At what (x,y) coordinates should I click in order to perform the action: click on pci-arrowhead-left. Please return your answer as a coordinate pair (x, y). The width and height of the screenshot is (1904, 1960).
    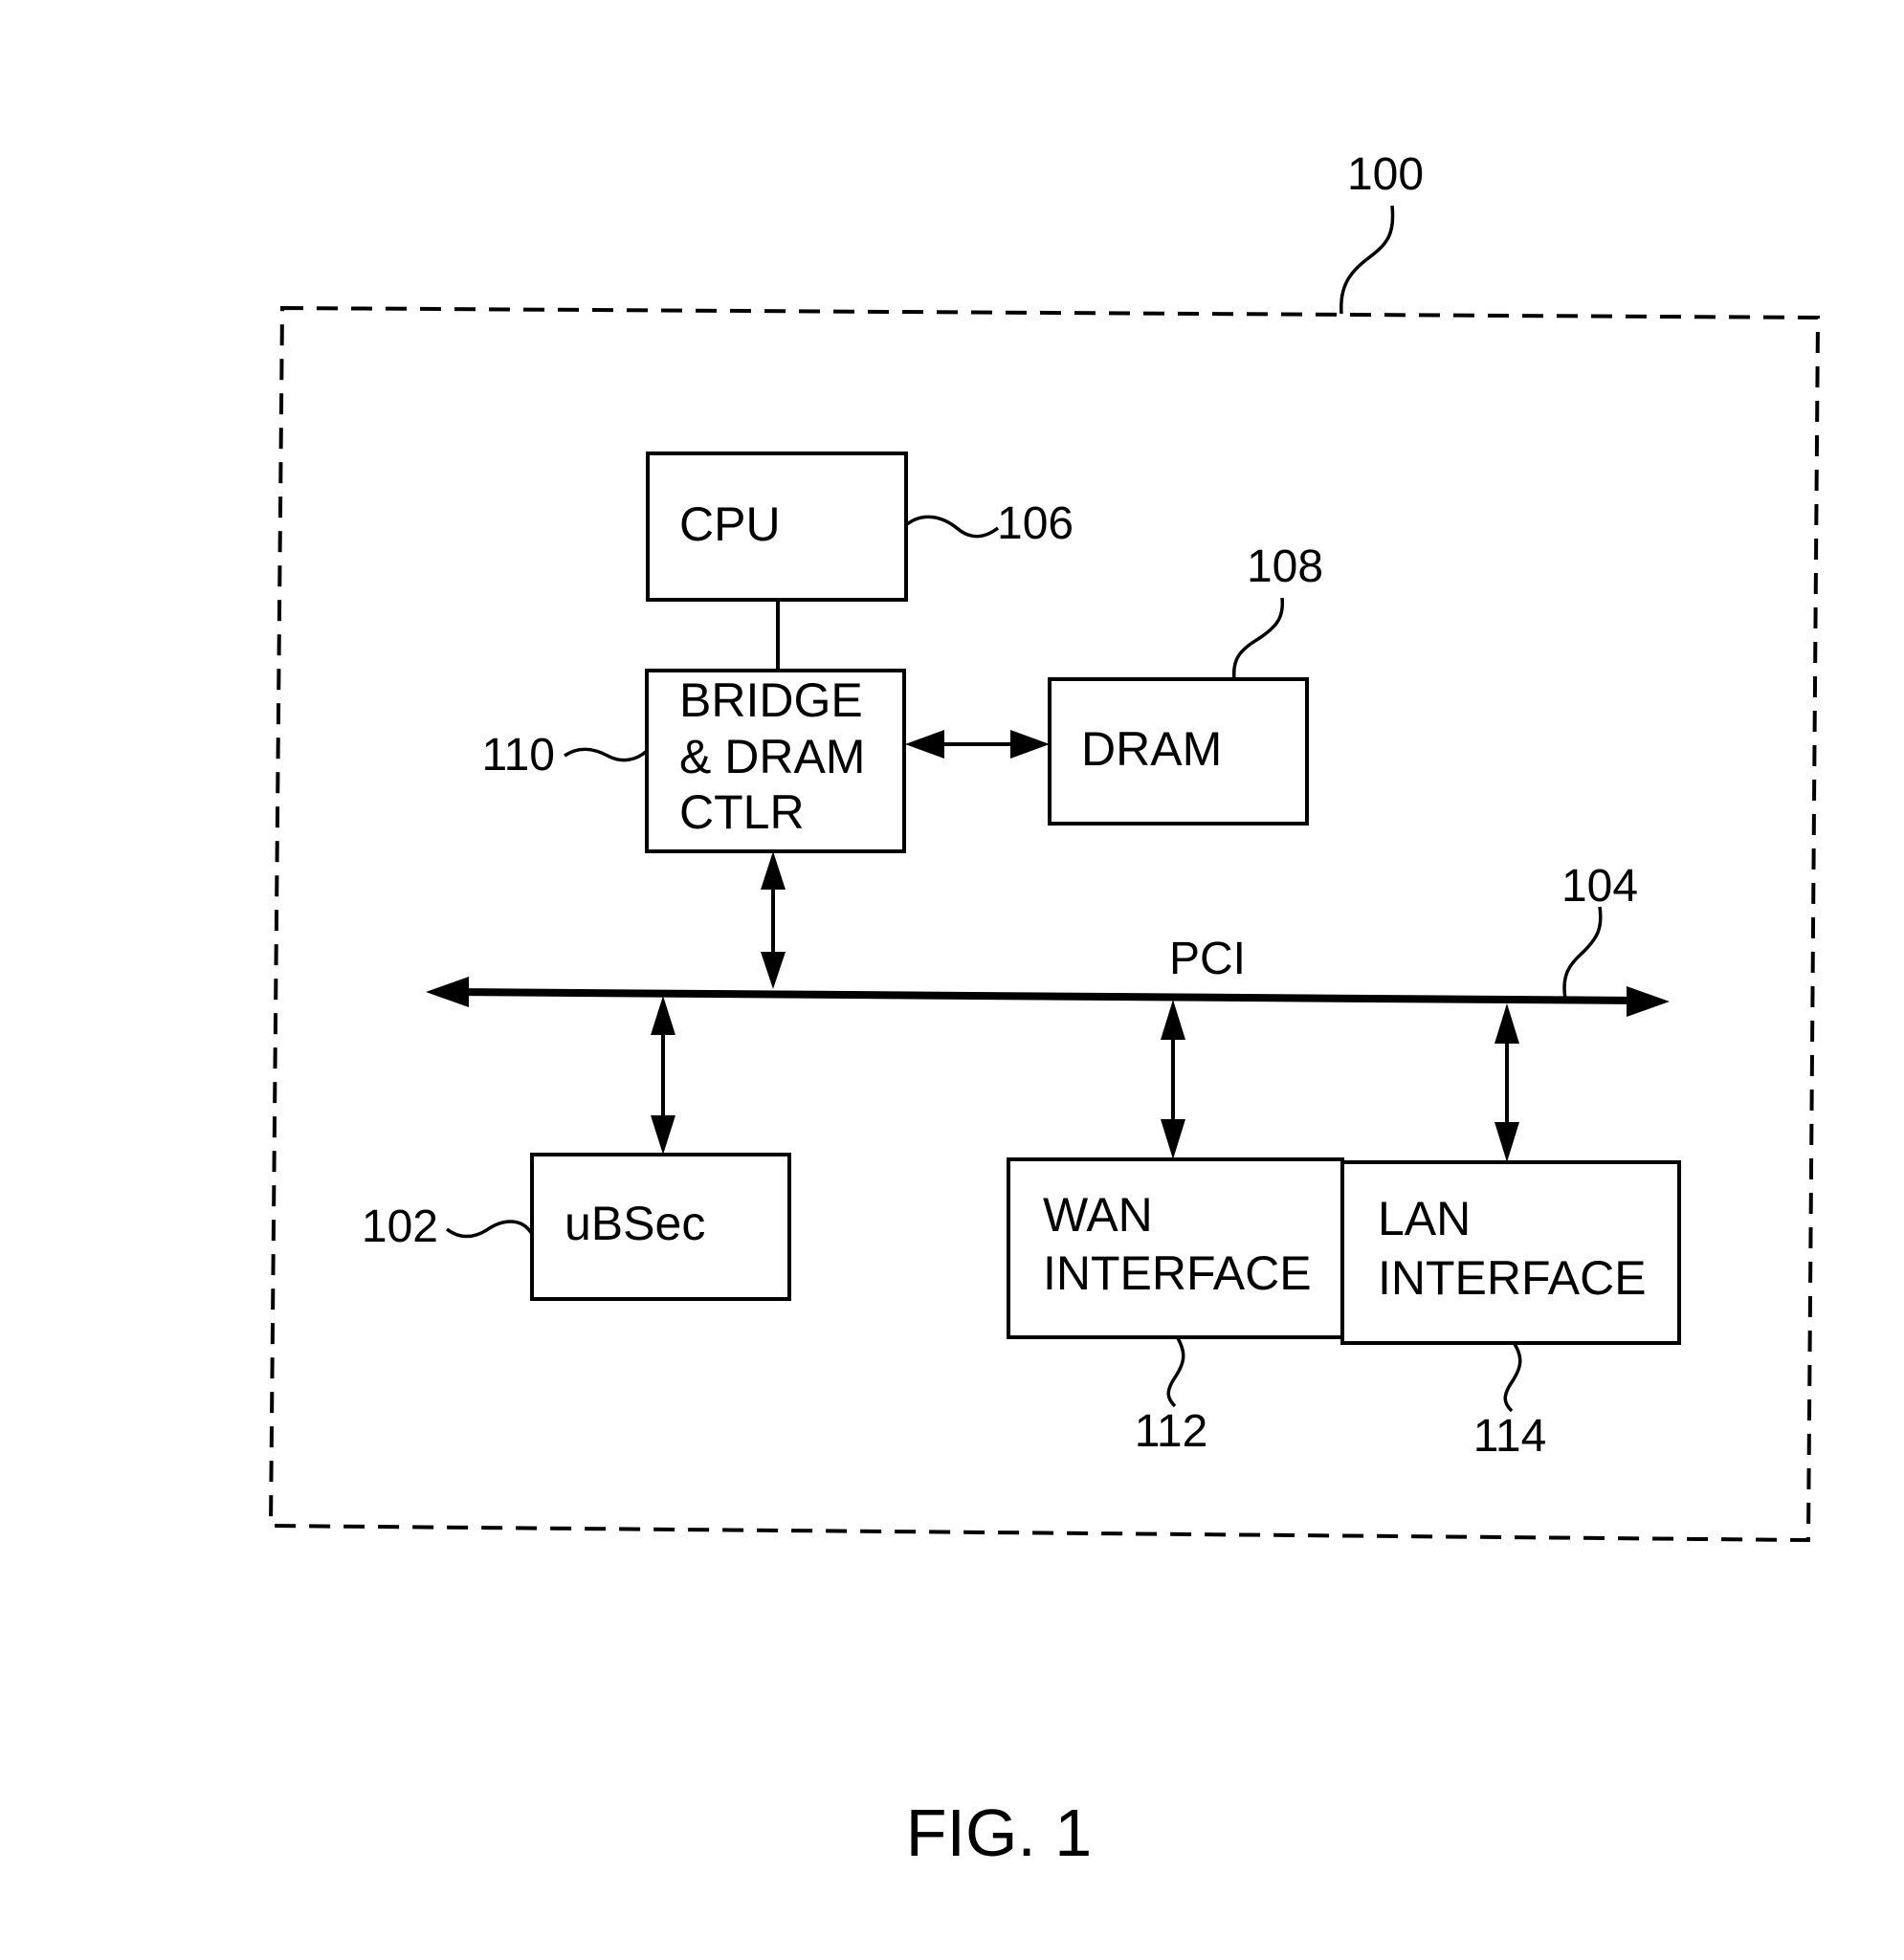
    Looking at the image, I should click on (447, 992).